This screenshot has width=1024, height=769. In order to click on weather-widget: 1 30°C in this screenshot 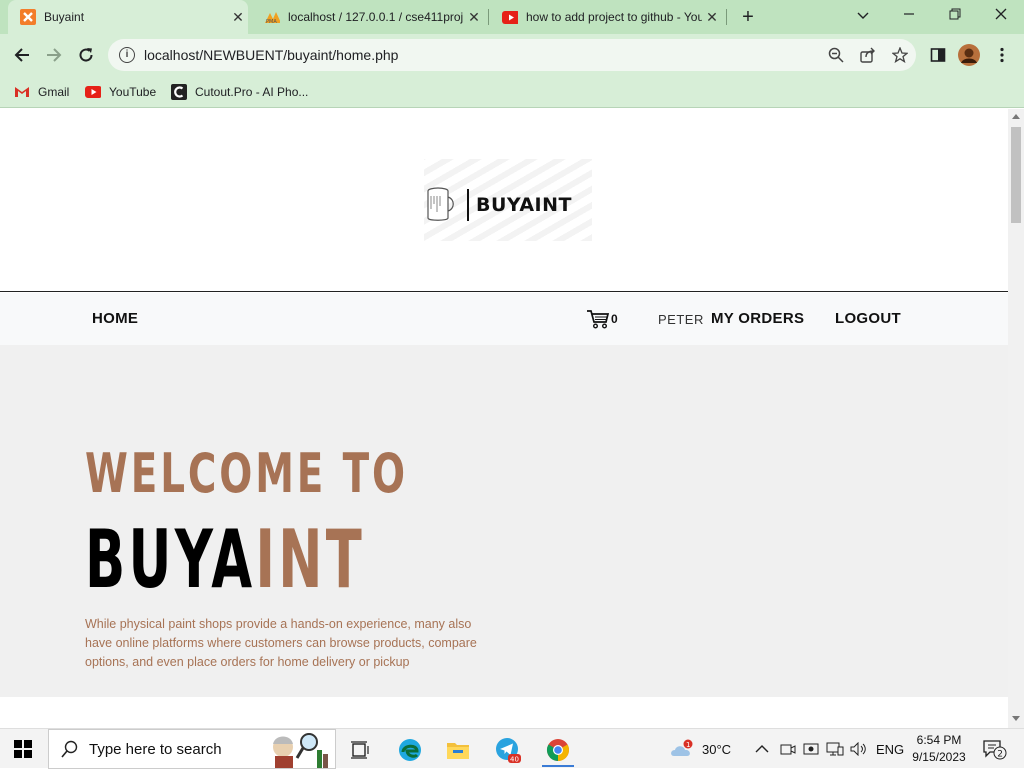, I will do `click(700, 749)`.